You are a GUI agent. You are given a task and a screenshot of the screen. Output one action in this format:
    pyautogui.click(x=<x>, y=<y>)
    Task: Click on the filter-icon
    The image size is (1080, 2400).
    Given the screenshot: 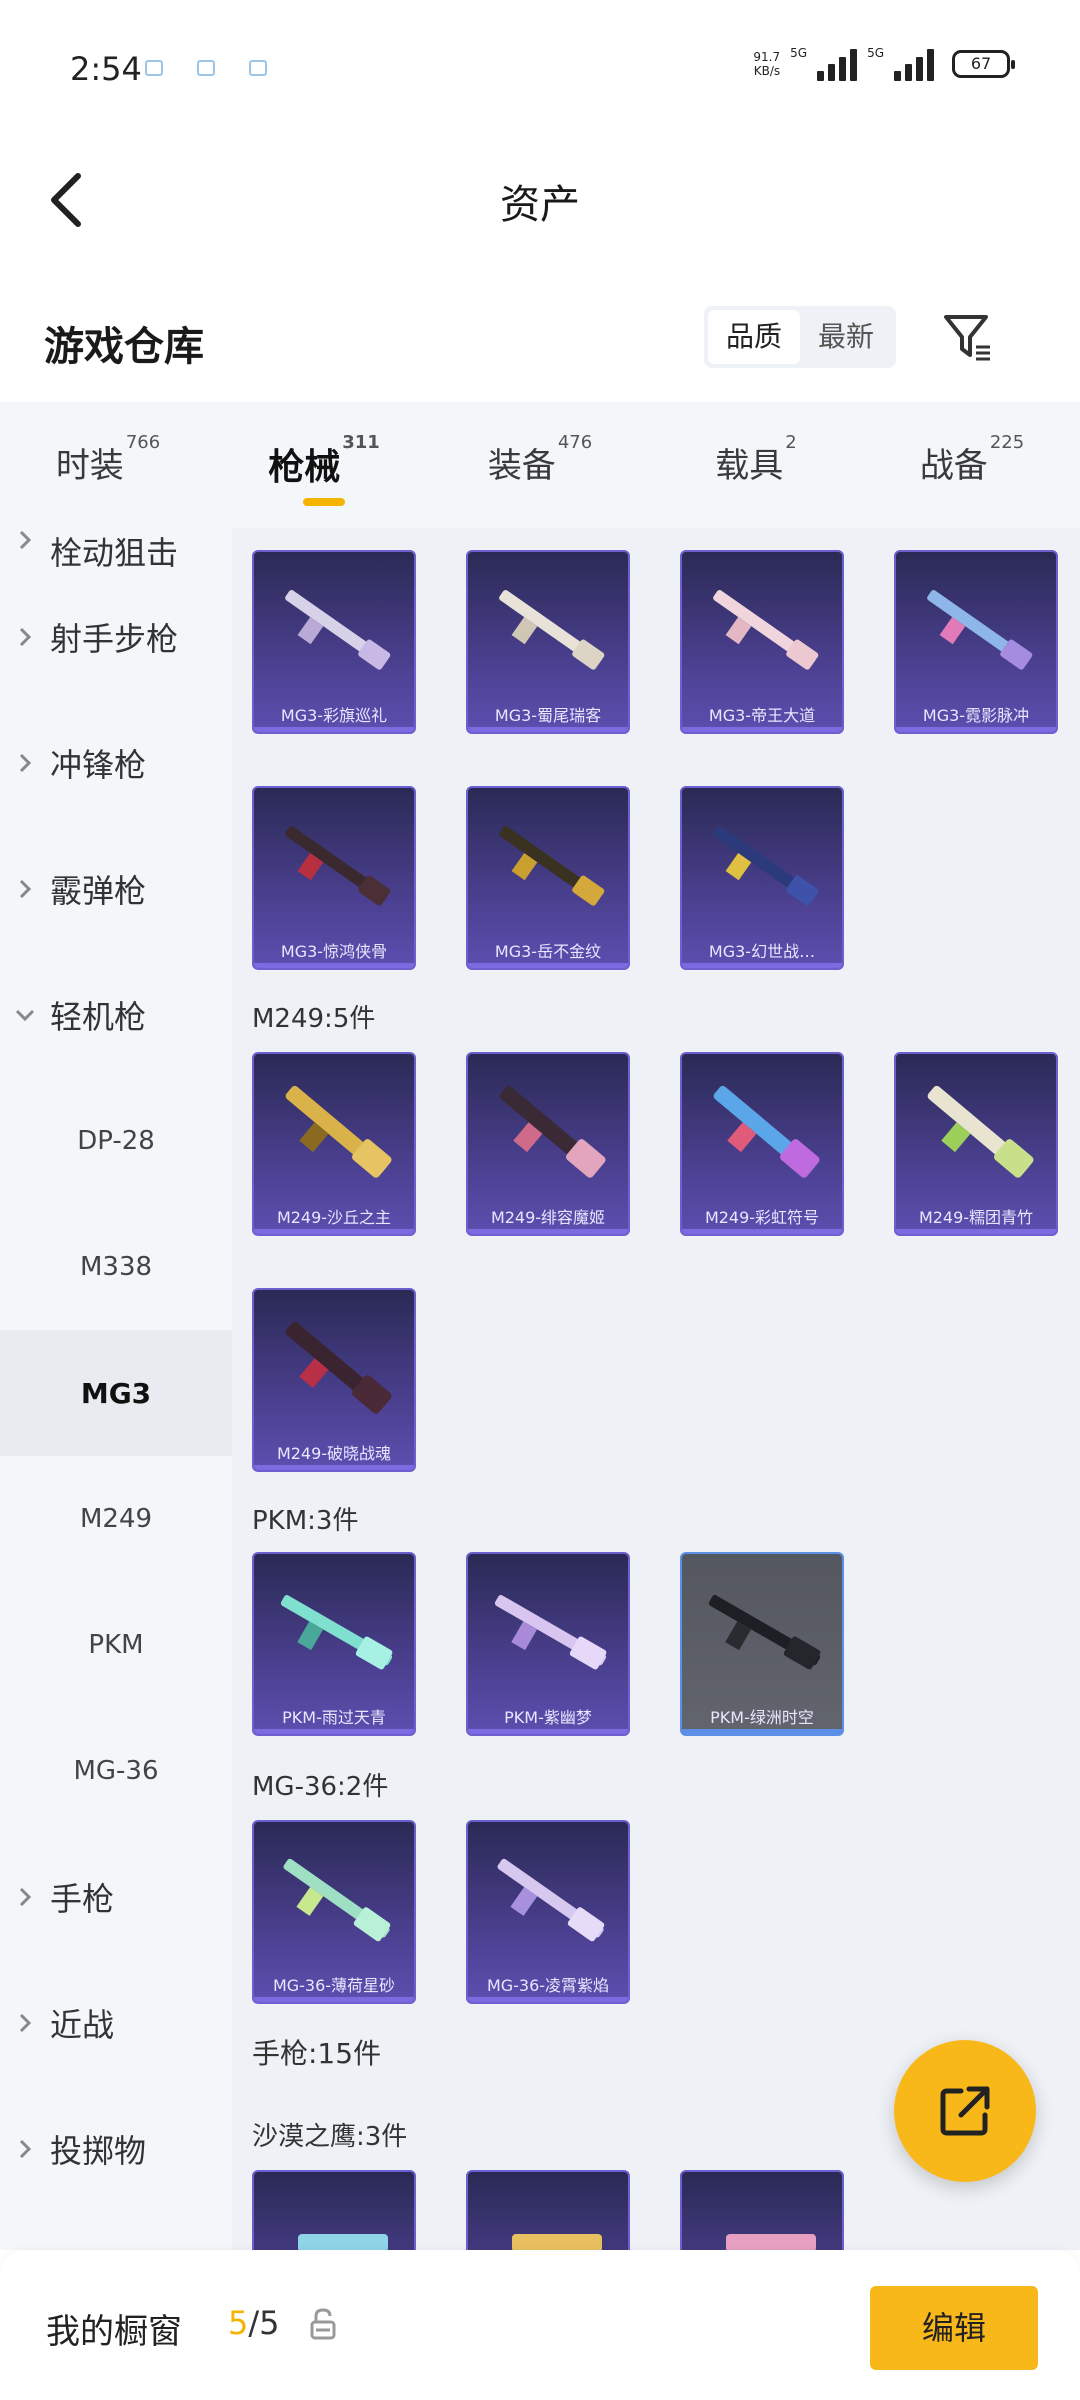 What is the action you would take?
    pyautogui.click(x=967, y=338)
    